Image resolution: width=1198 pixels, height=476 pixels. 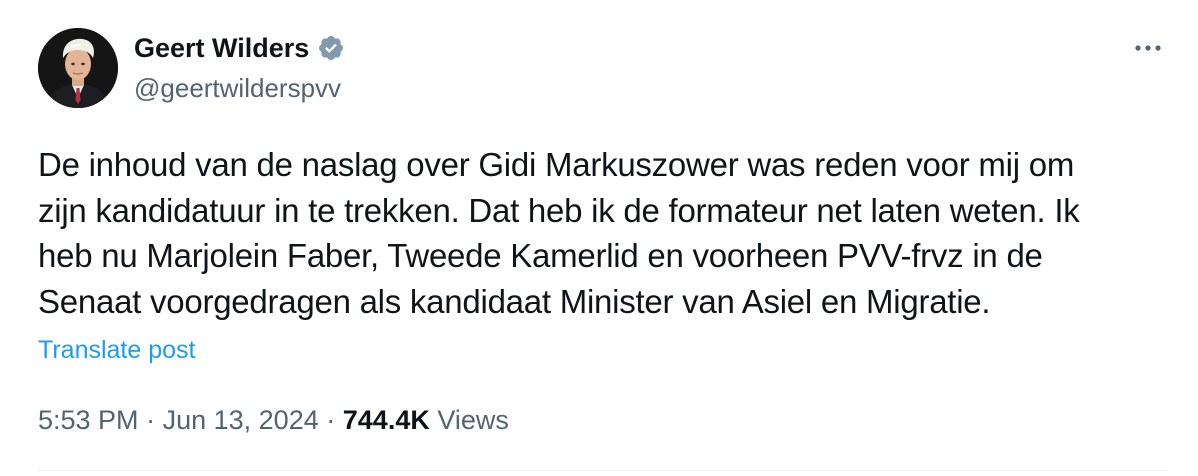 I want to click on author-display-name: Geert Wilders, so click(x=221, y=48).